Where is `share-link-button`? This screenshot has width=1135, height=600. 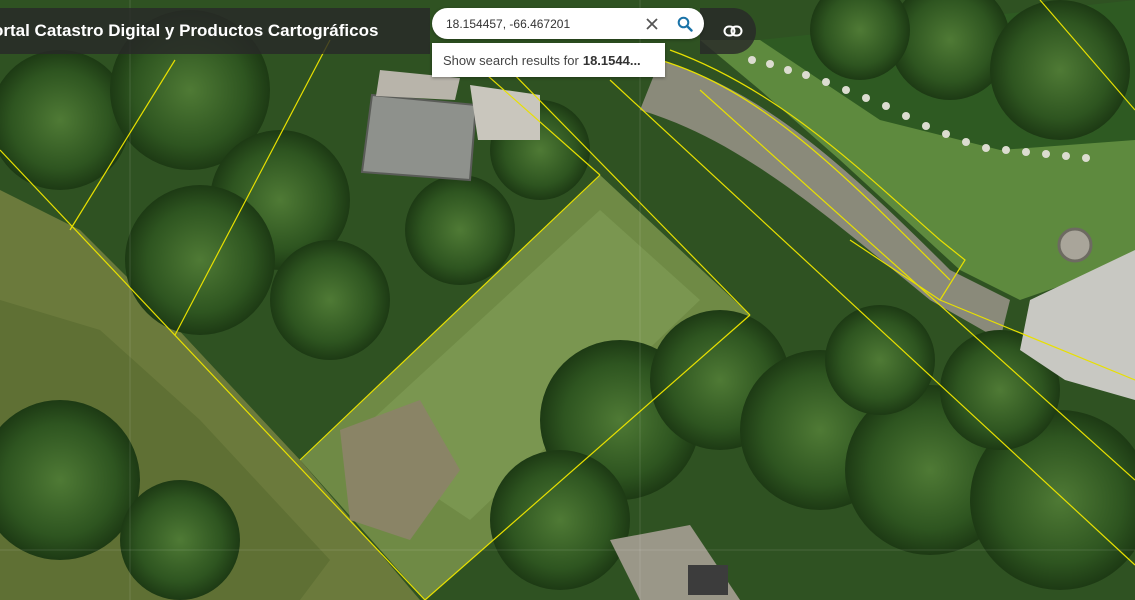 share-link-button is located at coordinates (733, 31).